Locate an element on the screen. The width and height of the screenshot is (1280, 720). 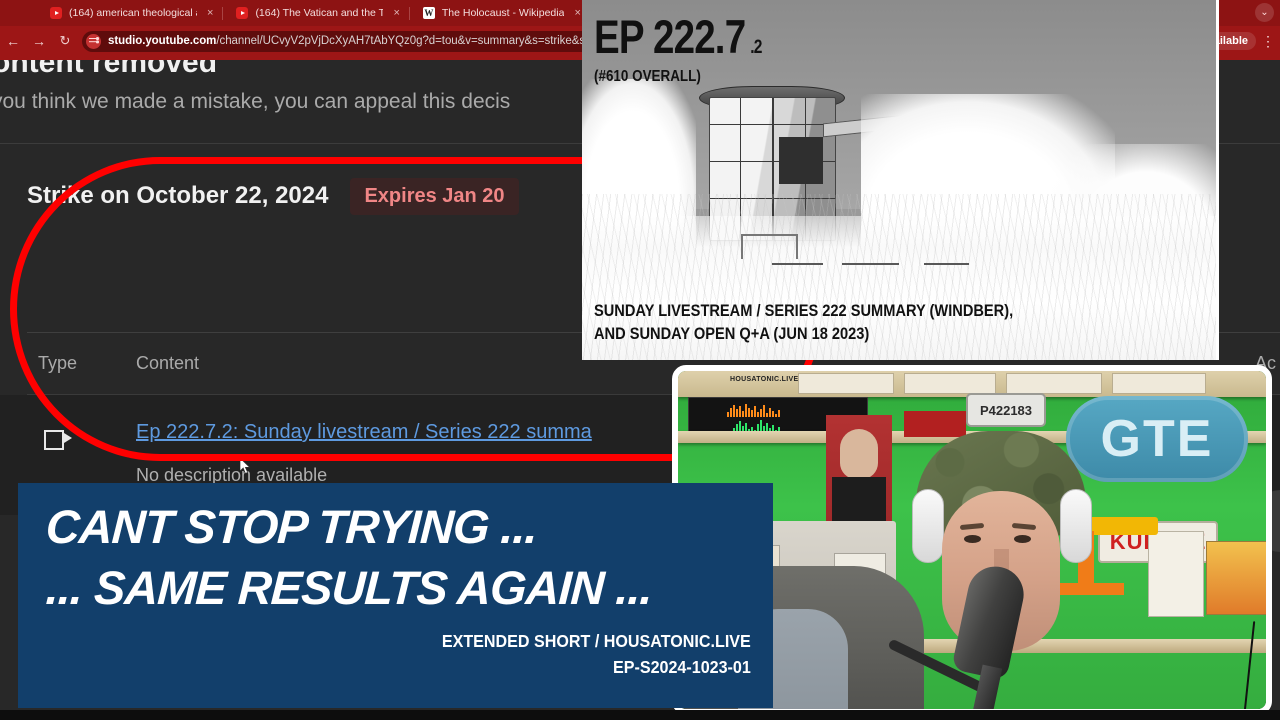
tab-title: (164) american theological a is located at coordinates (133, 13).